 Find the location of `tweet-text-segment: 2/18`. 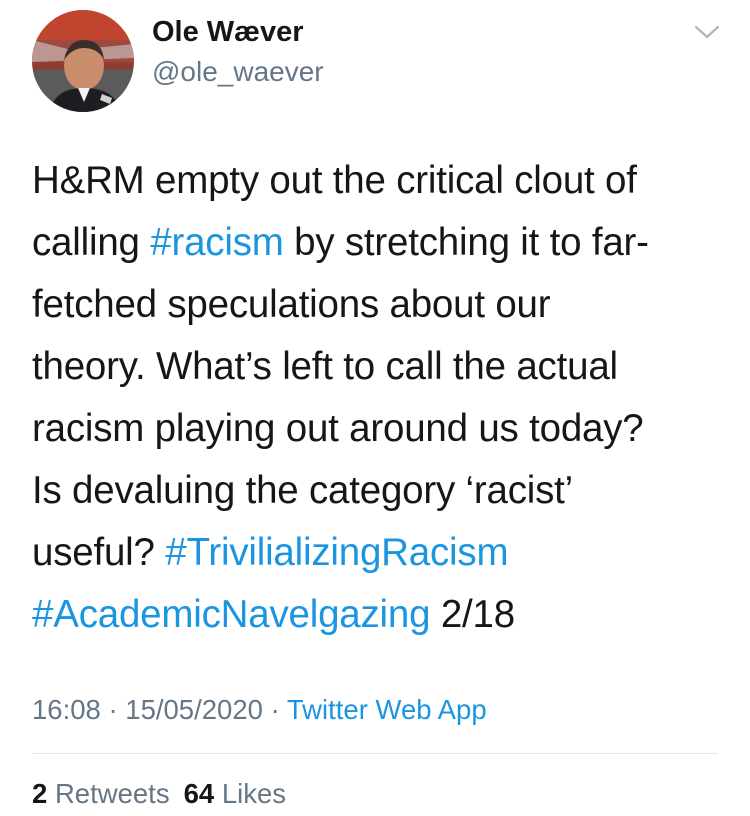

tweet-text-segment: 2/18 is located at coordinates (472, 614).